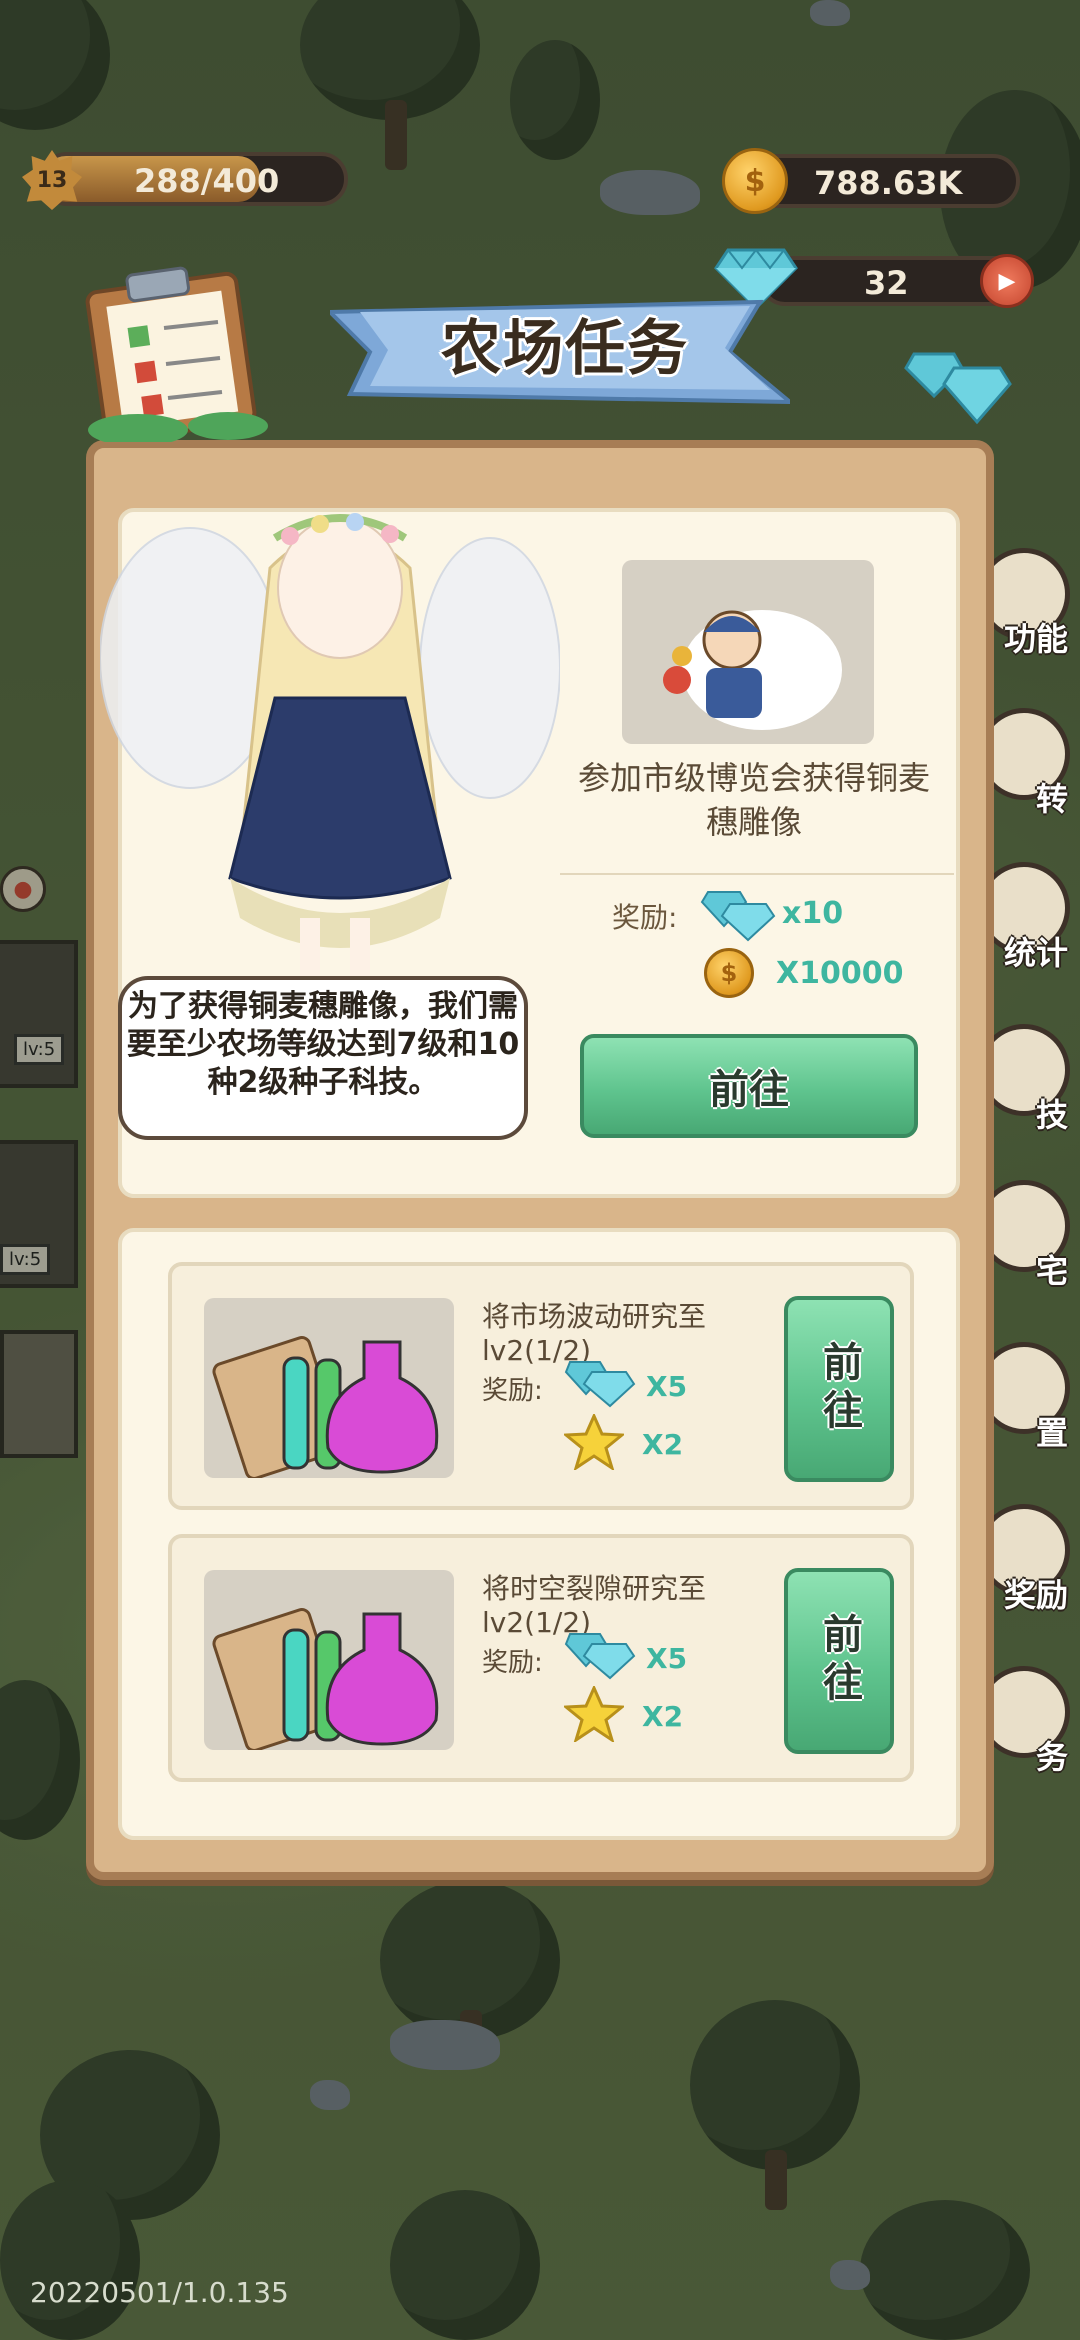  I want to click on exp-value: 288/400, so click(207, 181).